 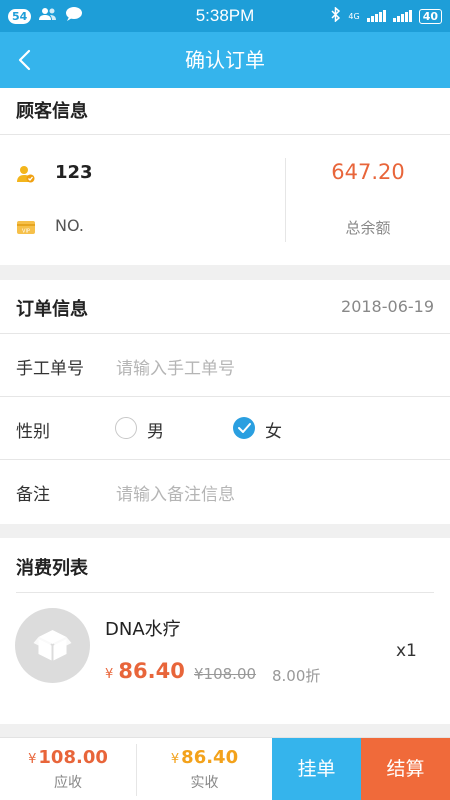 What do you see at coordinates (52, 111) in the screenshot?
I see `customer-section-title: 顾客信息` at bounding box center [52, 111].